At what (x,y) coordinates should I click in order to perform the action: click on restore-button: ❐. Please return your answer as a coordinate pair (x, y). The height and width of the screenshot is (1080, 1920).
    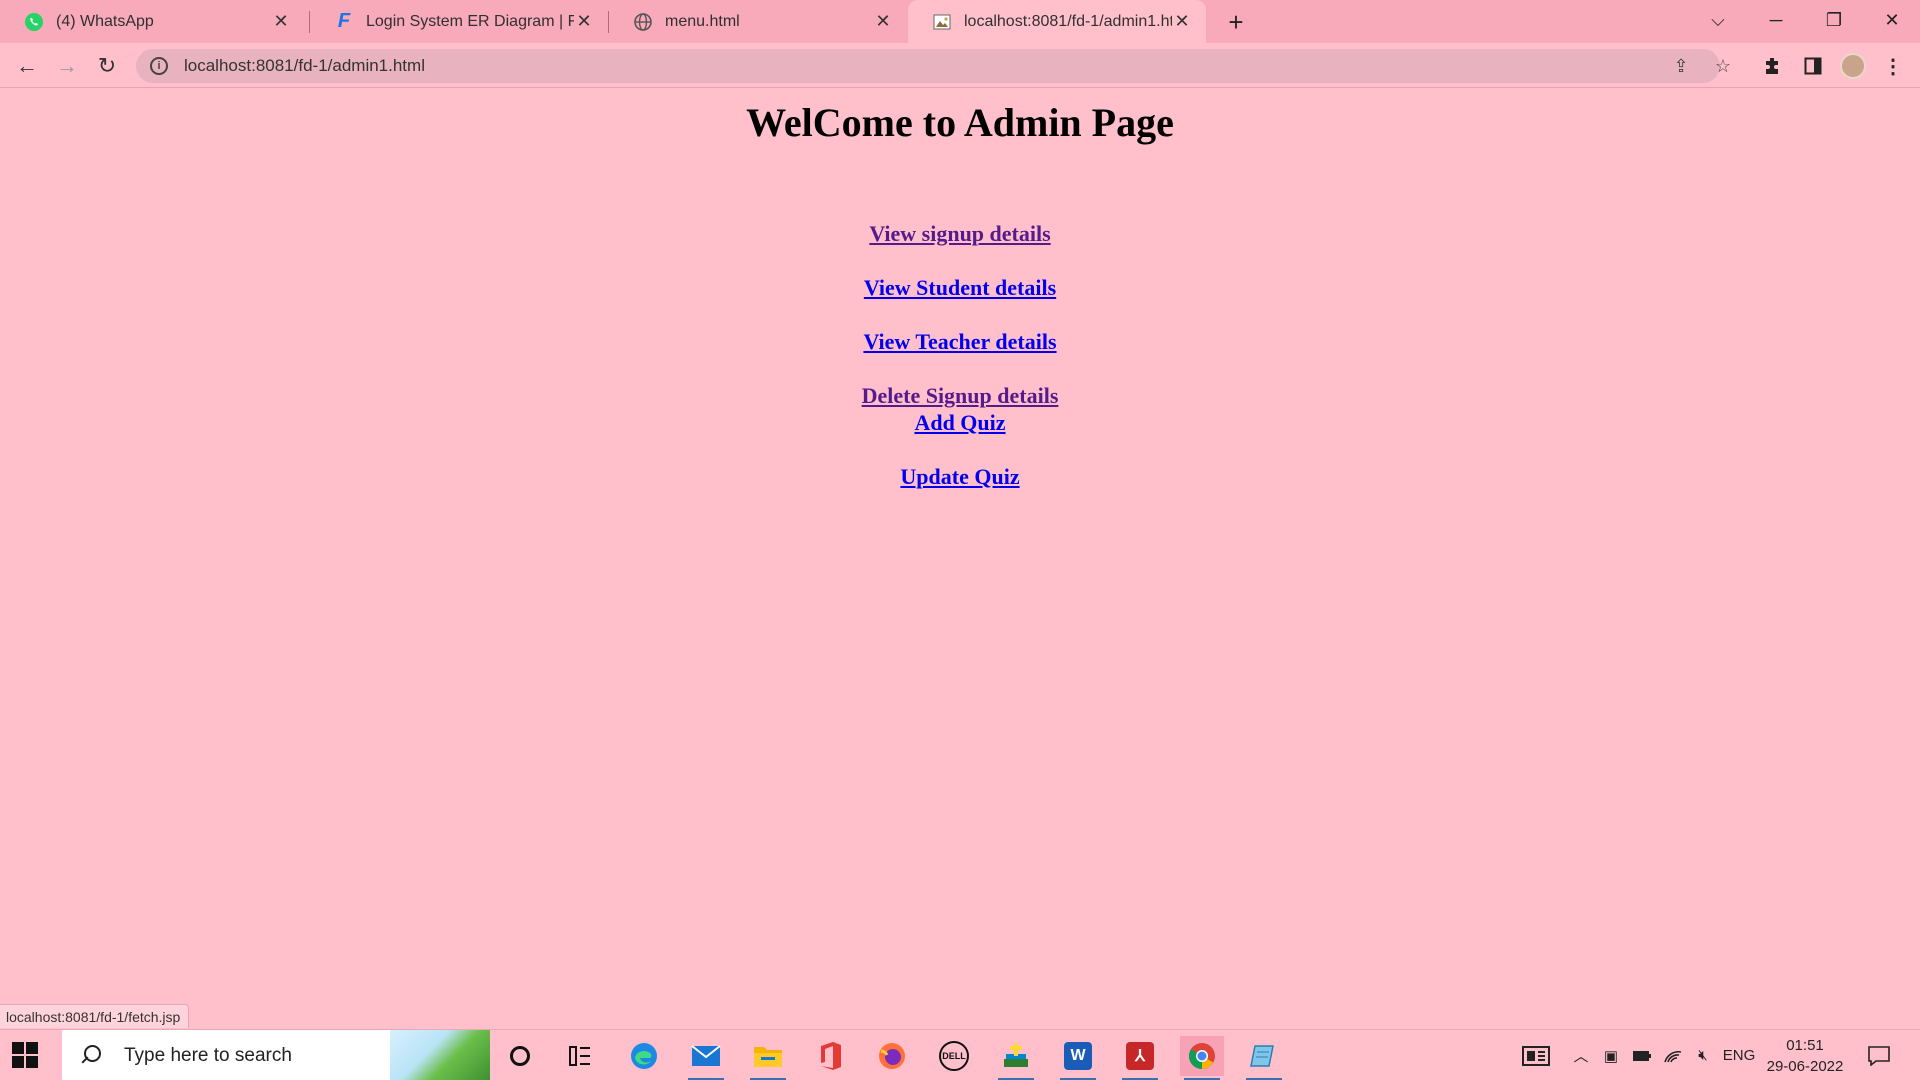
    Looking at the image, I should click on (1834, 20).